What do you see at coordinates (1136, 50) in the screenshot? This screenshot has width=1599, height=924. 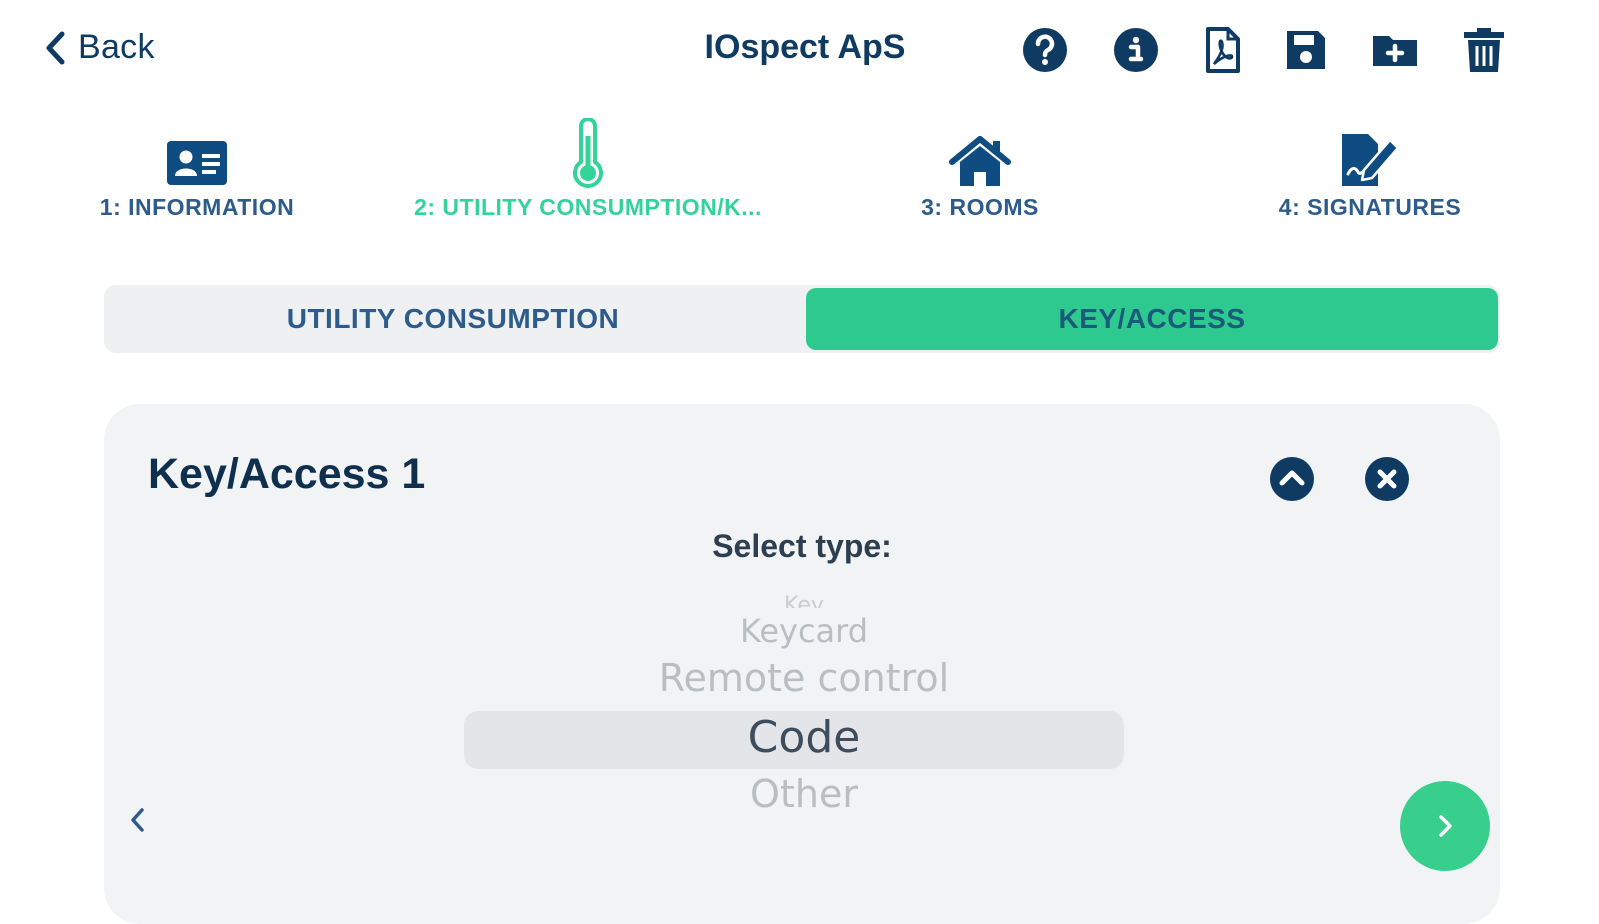 I see `info-icon` at bounding box center [1136, 50].